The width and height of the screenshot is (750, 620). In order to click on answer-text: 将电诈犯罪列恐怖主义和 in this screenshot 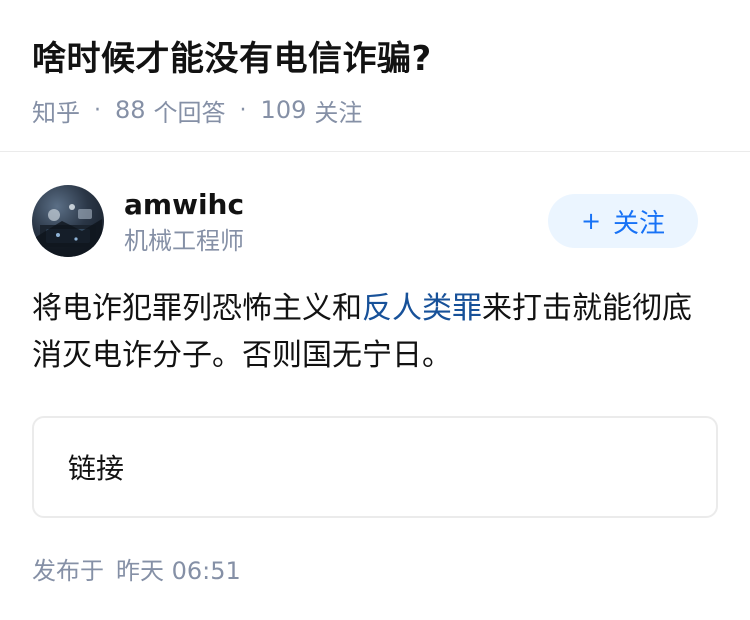, I will do `click(197, 308)`.